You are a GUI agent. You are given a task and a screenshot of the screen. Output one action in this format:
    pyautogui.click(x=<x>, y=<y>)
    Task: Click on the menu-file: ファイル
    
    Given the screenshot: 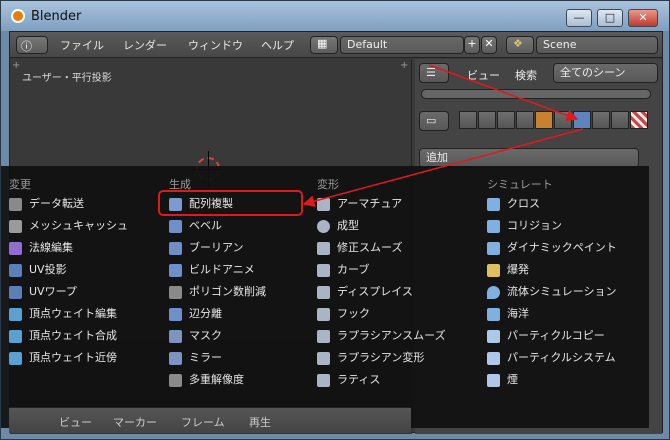 What is the action you would take?
    pyautogui.click(x=82, y=45)
    